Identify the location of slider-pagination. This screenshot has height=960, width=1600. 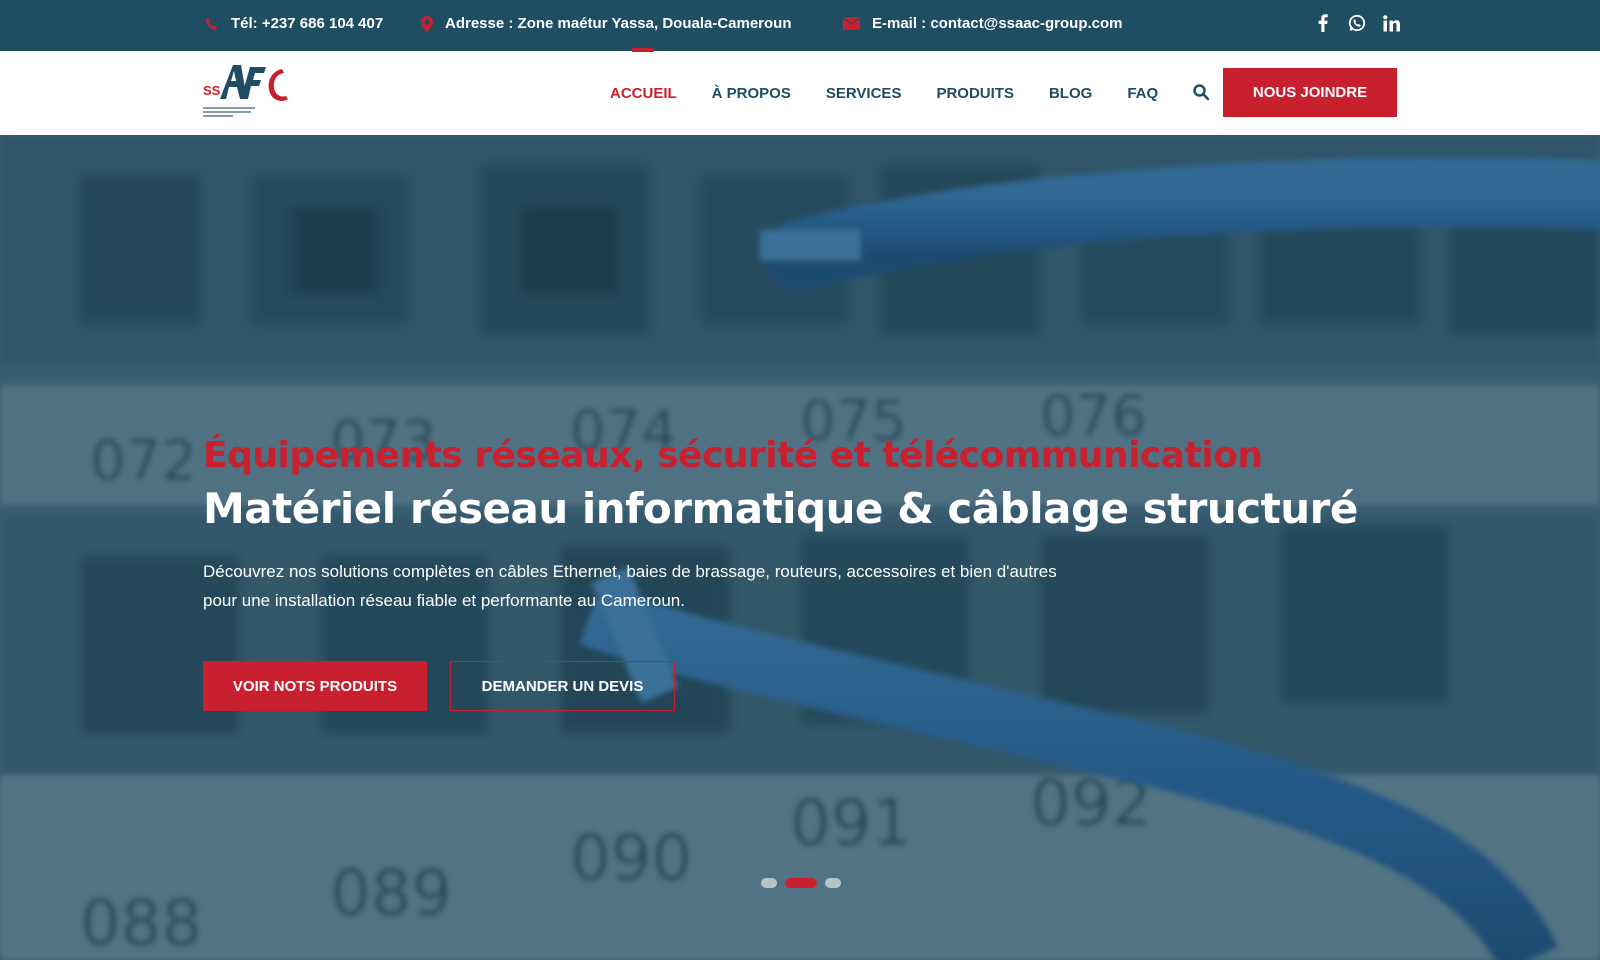
(801, 883).